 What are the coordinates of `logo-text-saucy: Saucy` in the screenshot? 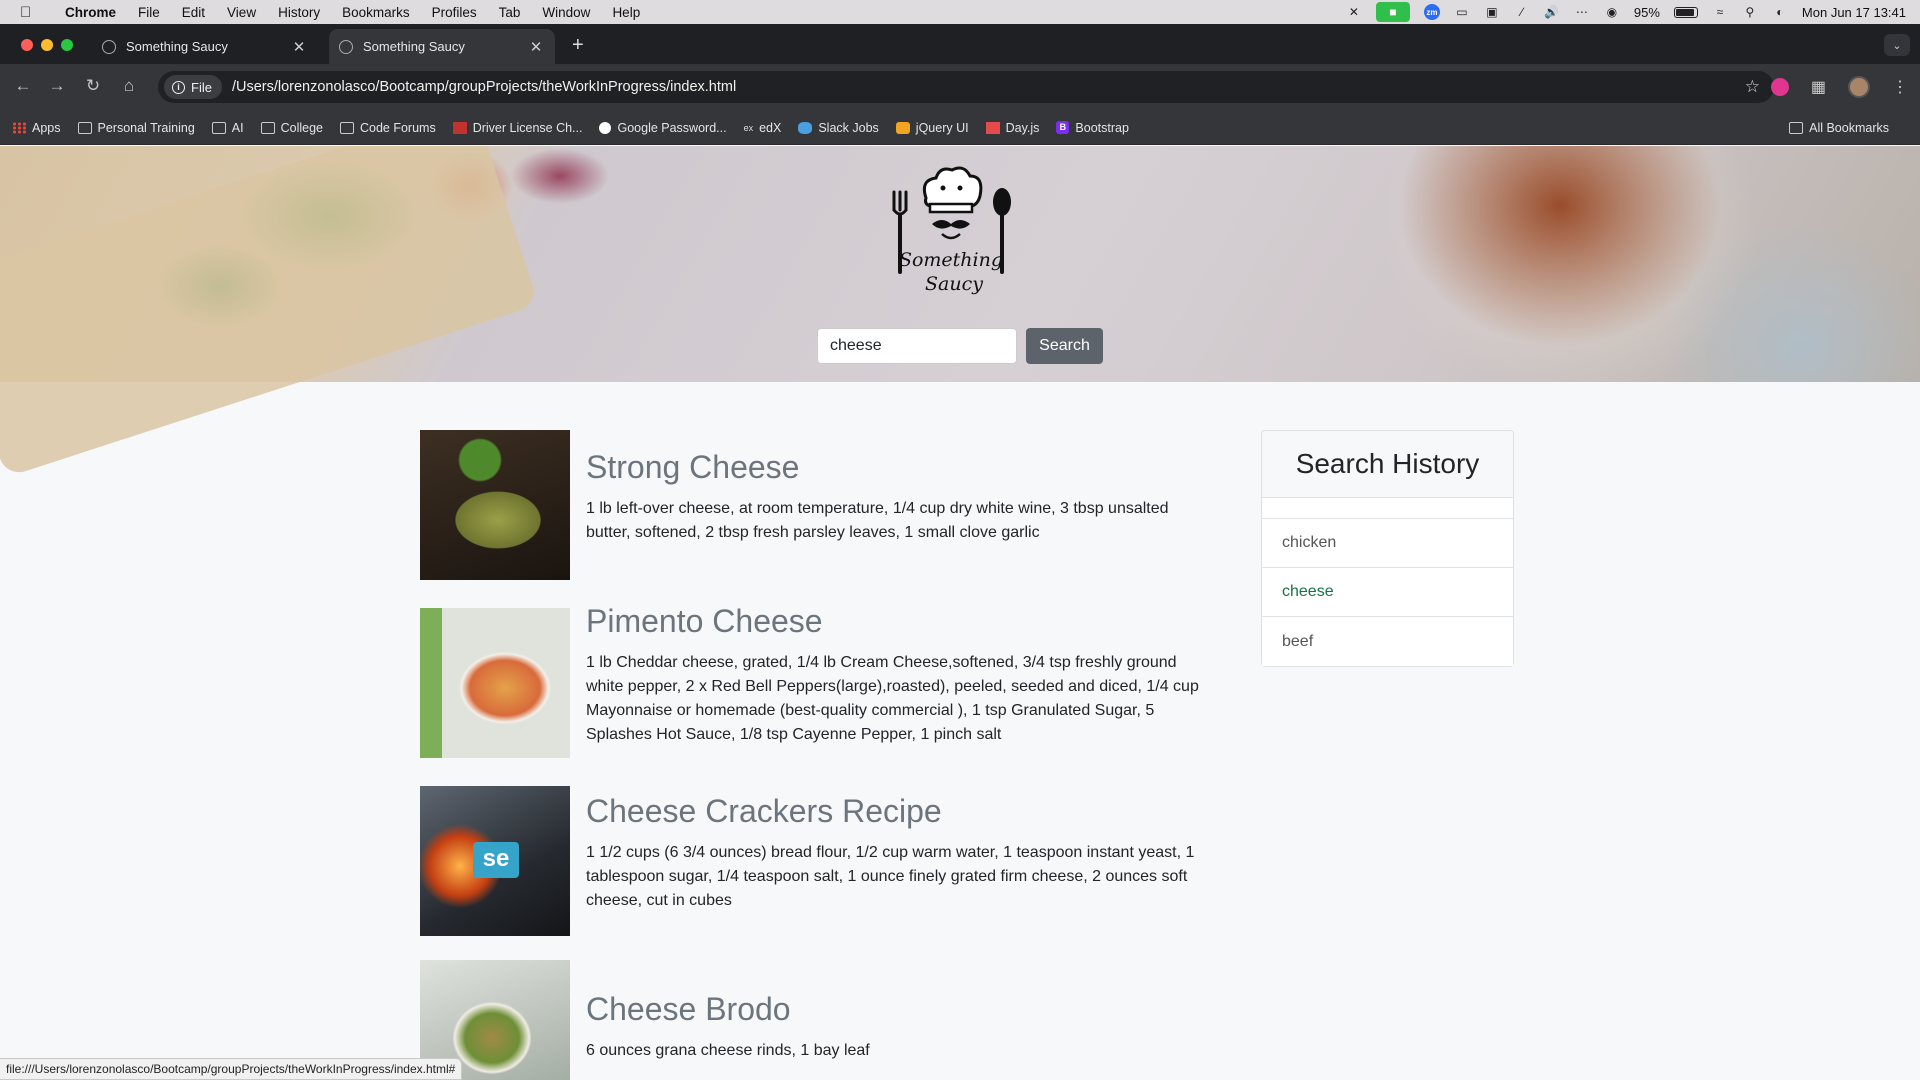 It's located at (954, 284).